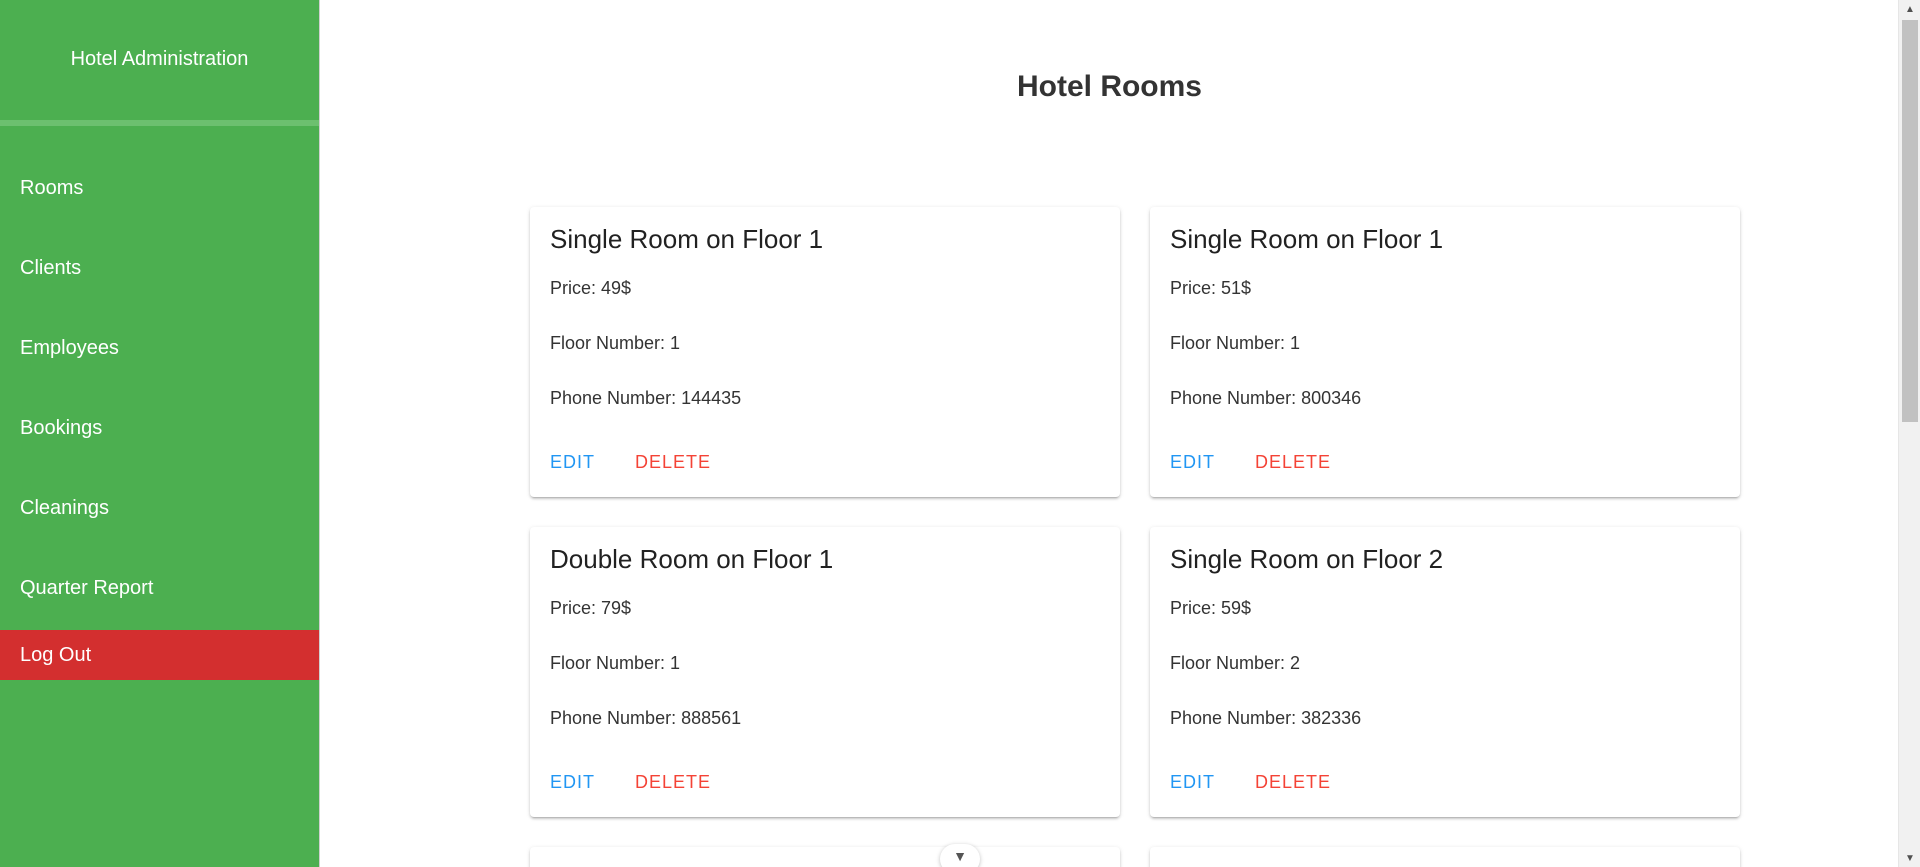 The image size is (1920, 867). What do you see at coordinates (159, 348) in the screenshot?
I see `sidebar-item-employees: Employees` at bounding box center [159, 348].